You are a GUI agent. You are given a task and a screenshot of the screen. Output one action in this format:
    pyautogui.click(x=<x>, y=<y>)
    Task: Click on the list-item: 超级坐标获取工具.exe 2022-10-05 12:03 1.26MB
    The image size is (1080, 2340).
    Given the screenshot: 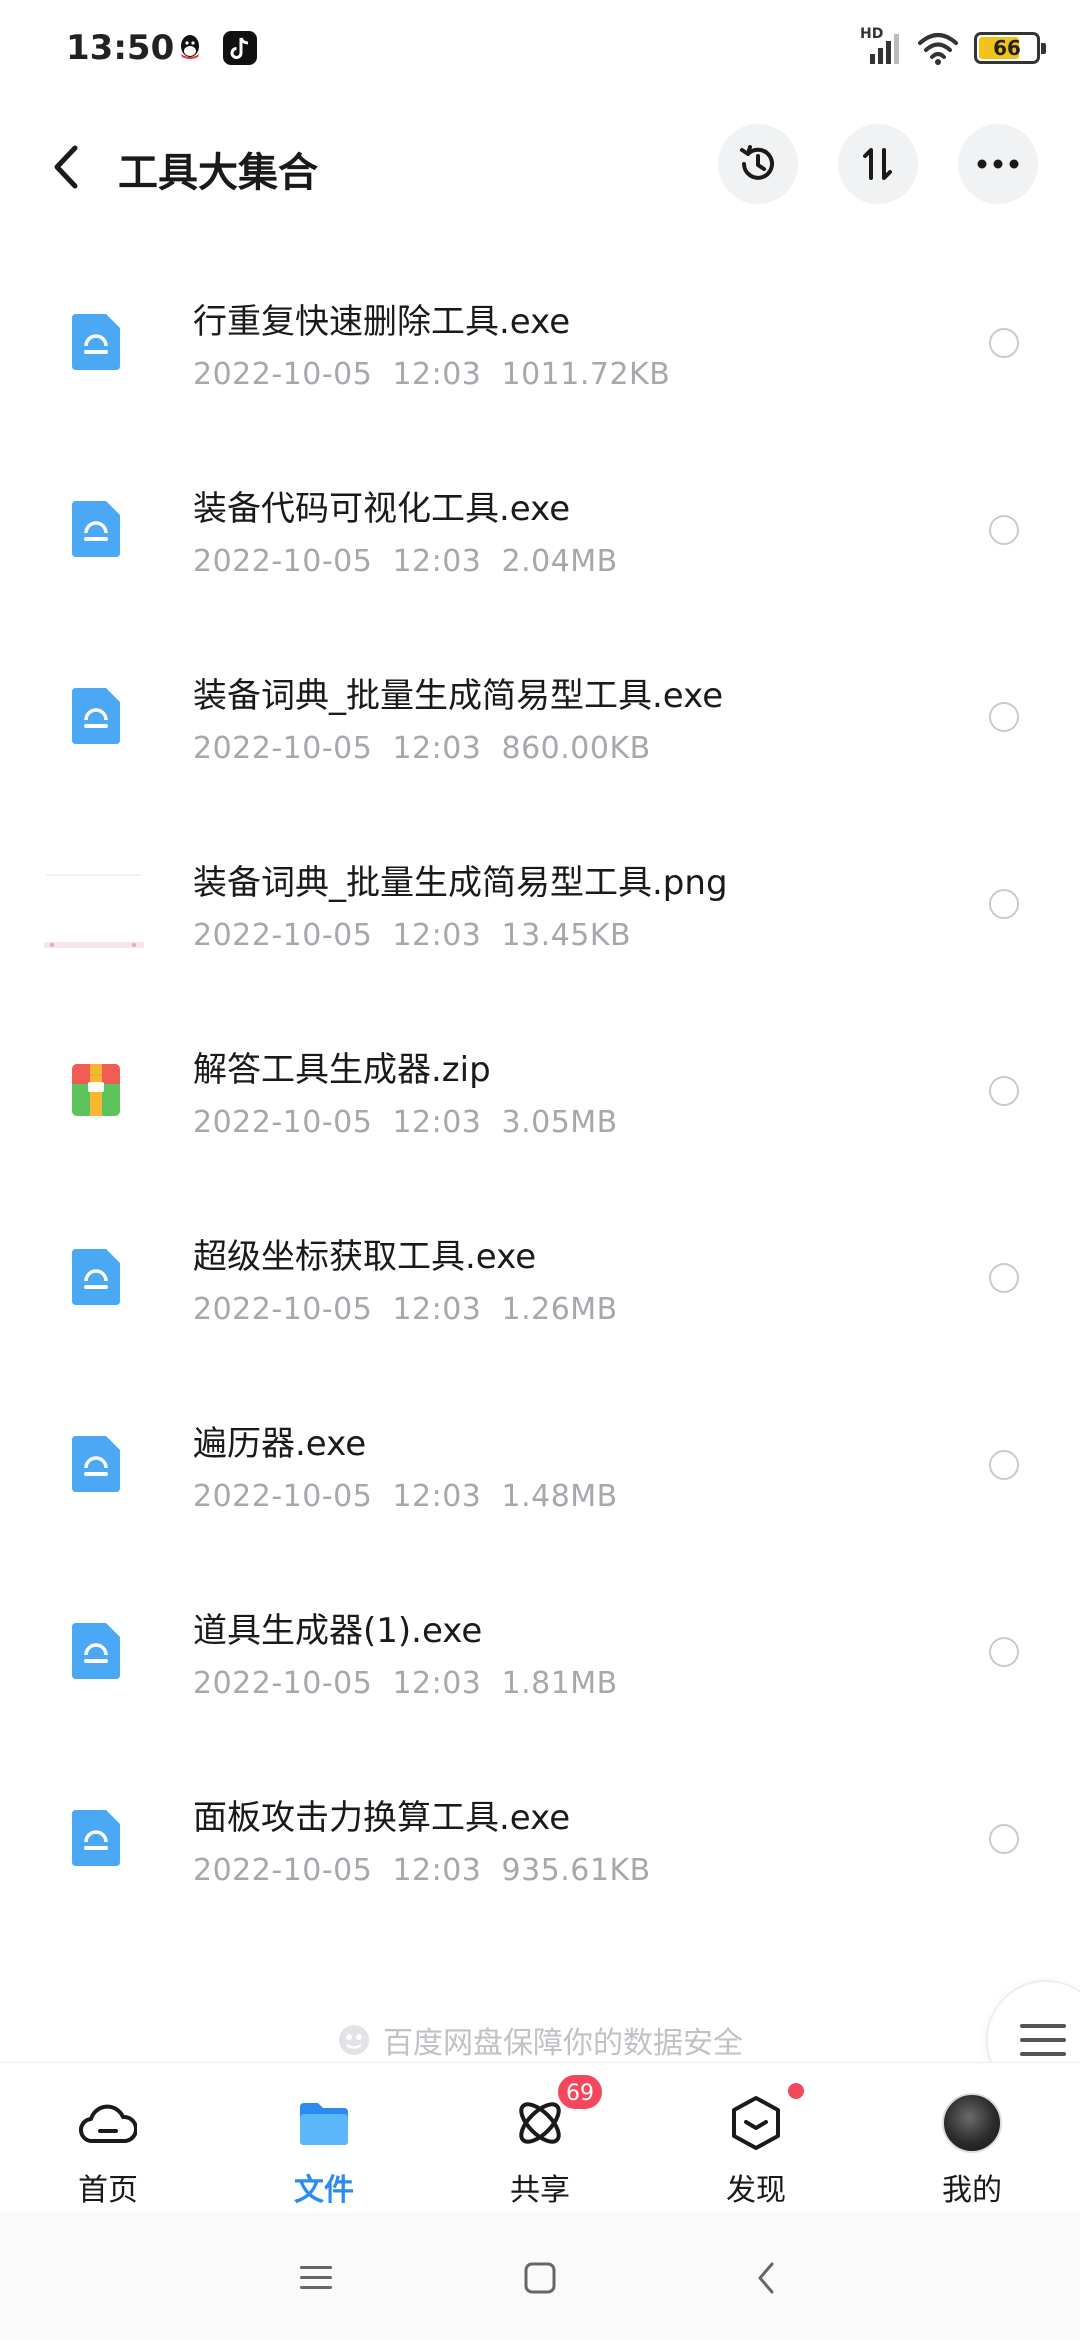 What is the action you would take?
    pyautogui.click(x=540, y=1290)
    